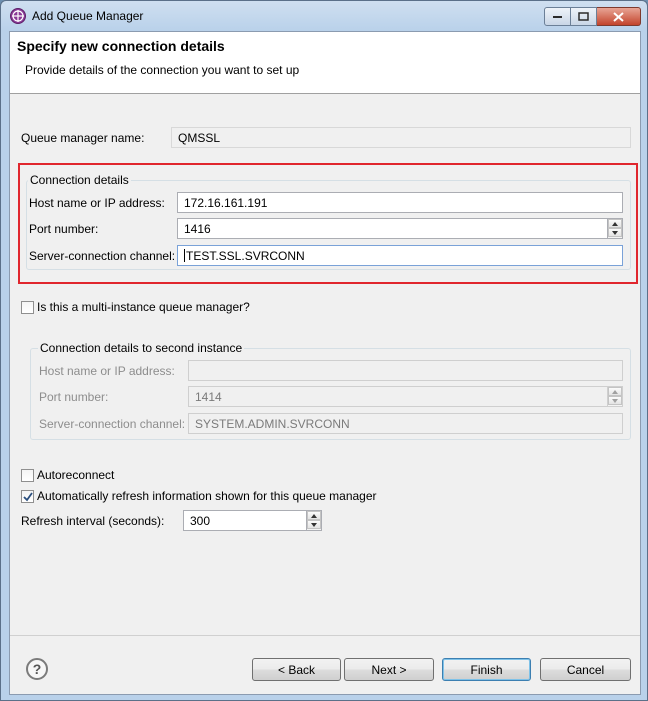 This screenshot has width=648, height=701. Describe the element at coordinates (107, 371) in the screenshot. I see `second-host-label: Host name or IP address:` at that location.